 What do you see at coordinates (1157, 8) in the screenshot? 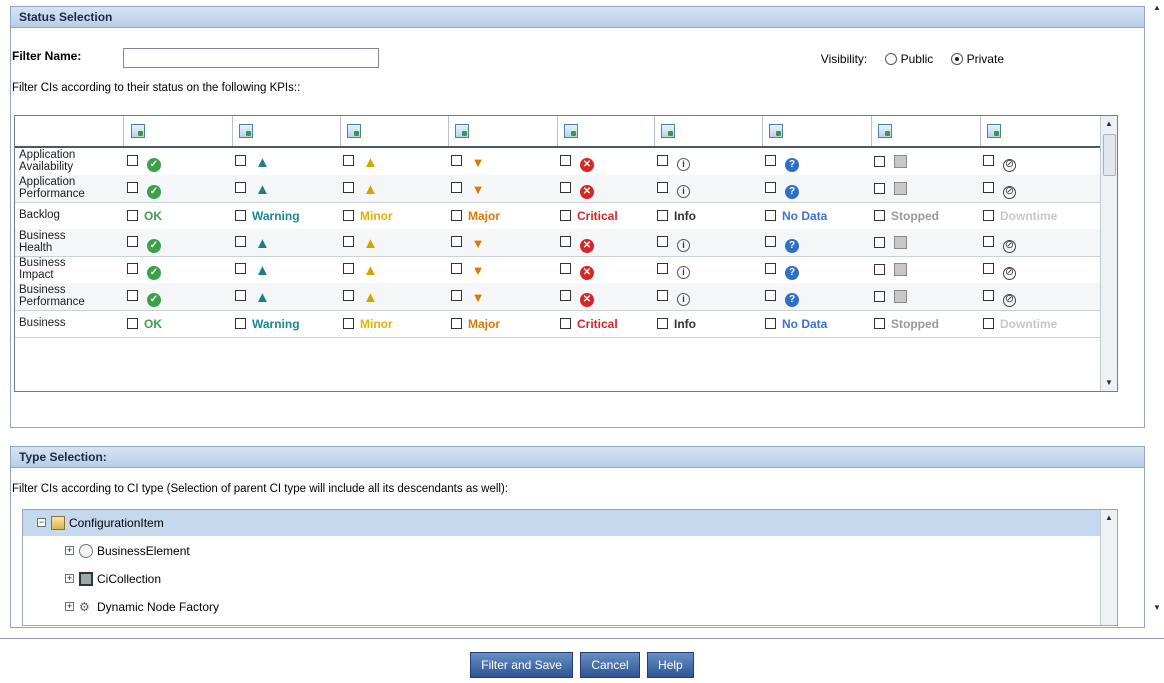
I see `page-scroll-up-icon: ▲` at bounding box center [1157, 8].